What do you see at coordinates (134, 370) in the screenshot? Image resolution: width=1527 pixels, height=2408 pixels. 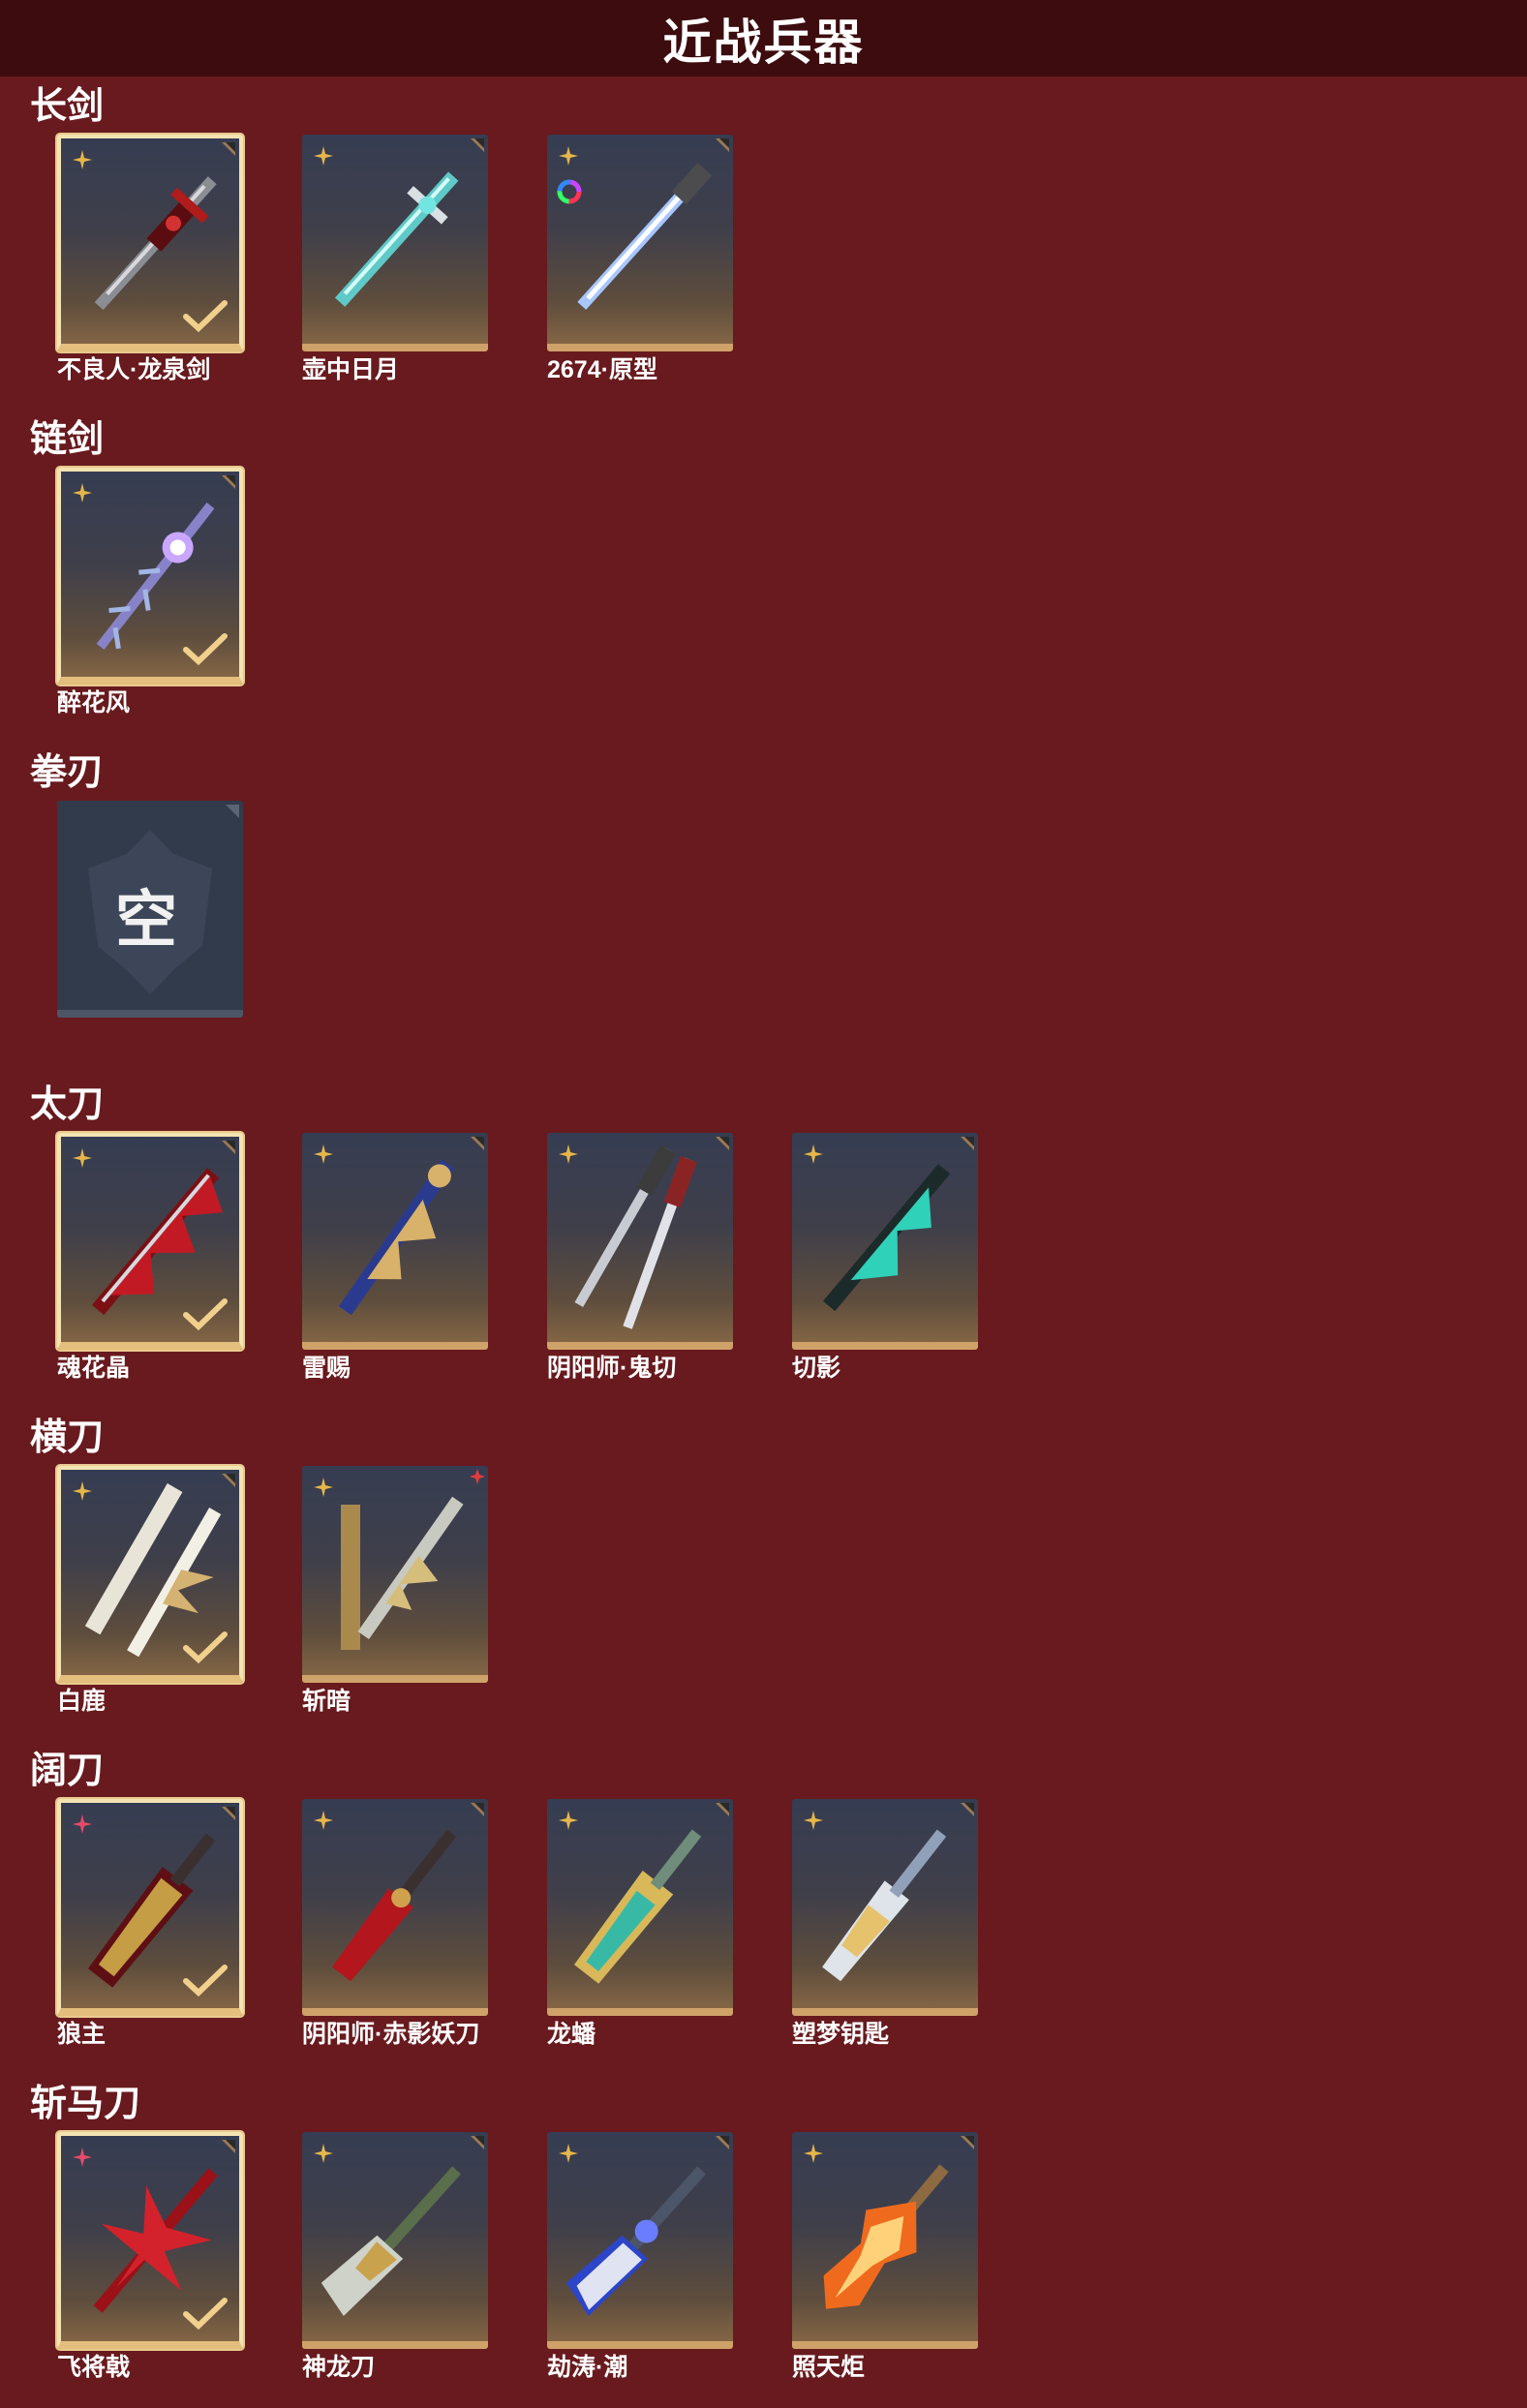 I see `weapon-name: 不良人·龙泉剑` at bounding box center [134, 370].